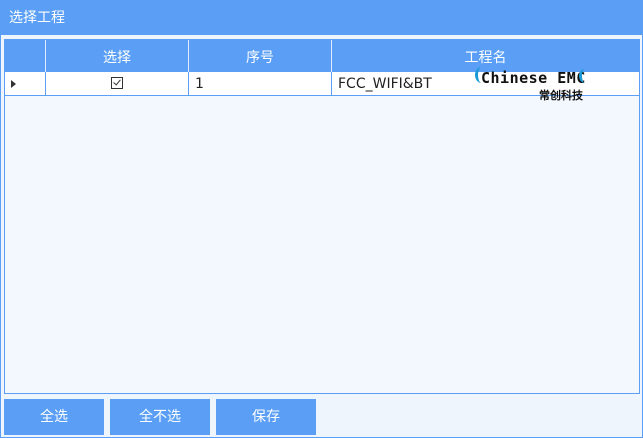 This screenshot has width=643, height=438. I want to click on row-index: 1, so click(260, 84).